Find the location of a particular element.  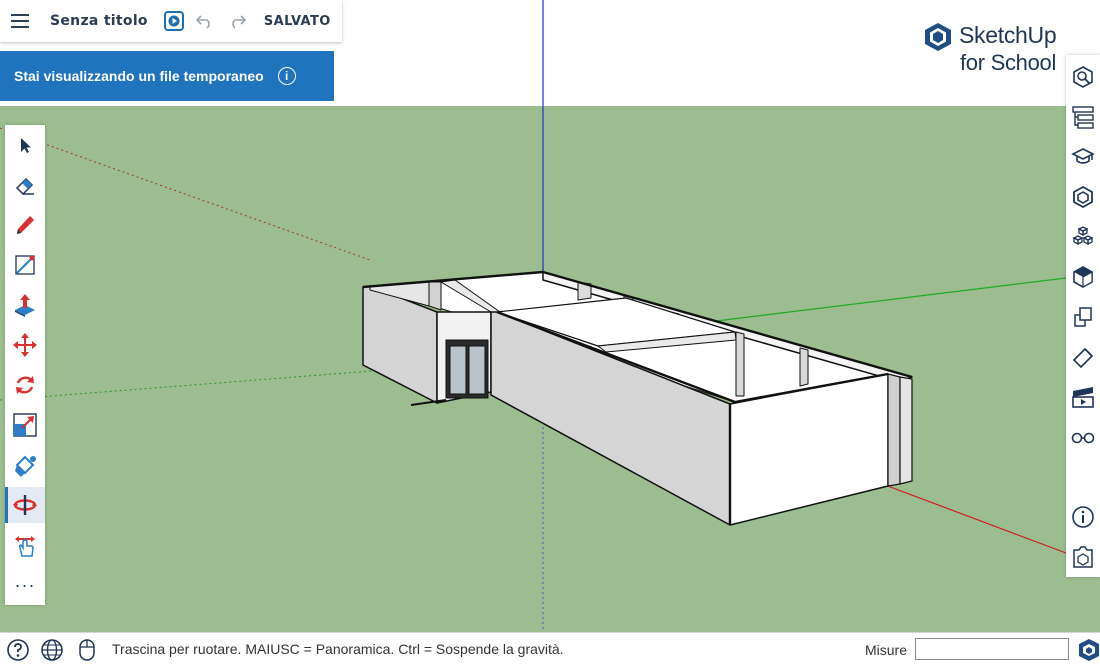

shadows-icon is located at coordinates (1083, 358).